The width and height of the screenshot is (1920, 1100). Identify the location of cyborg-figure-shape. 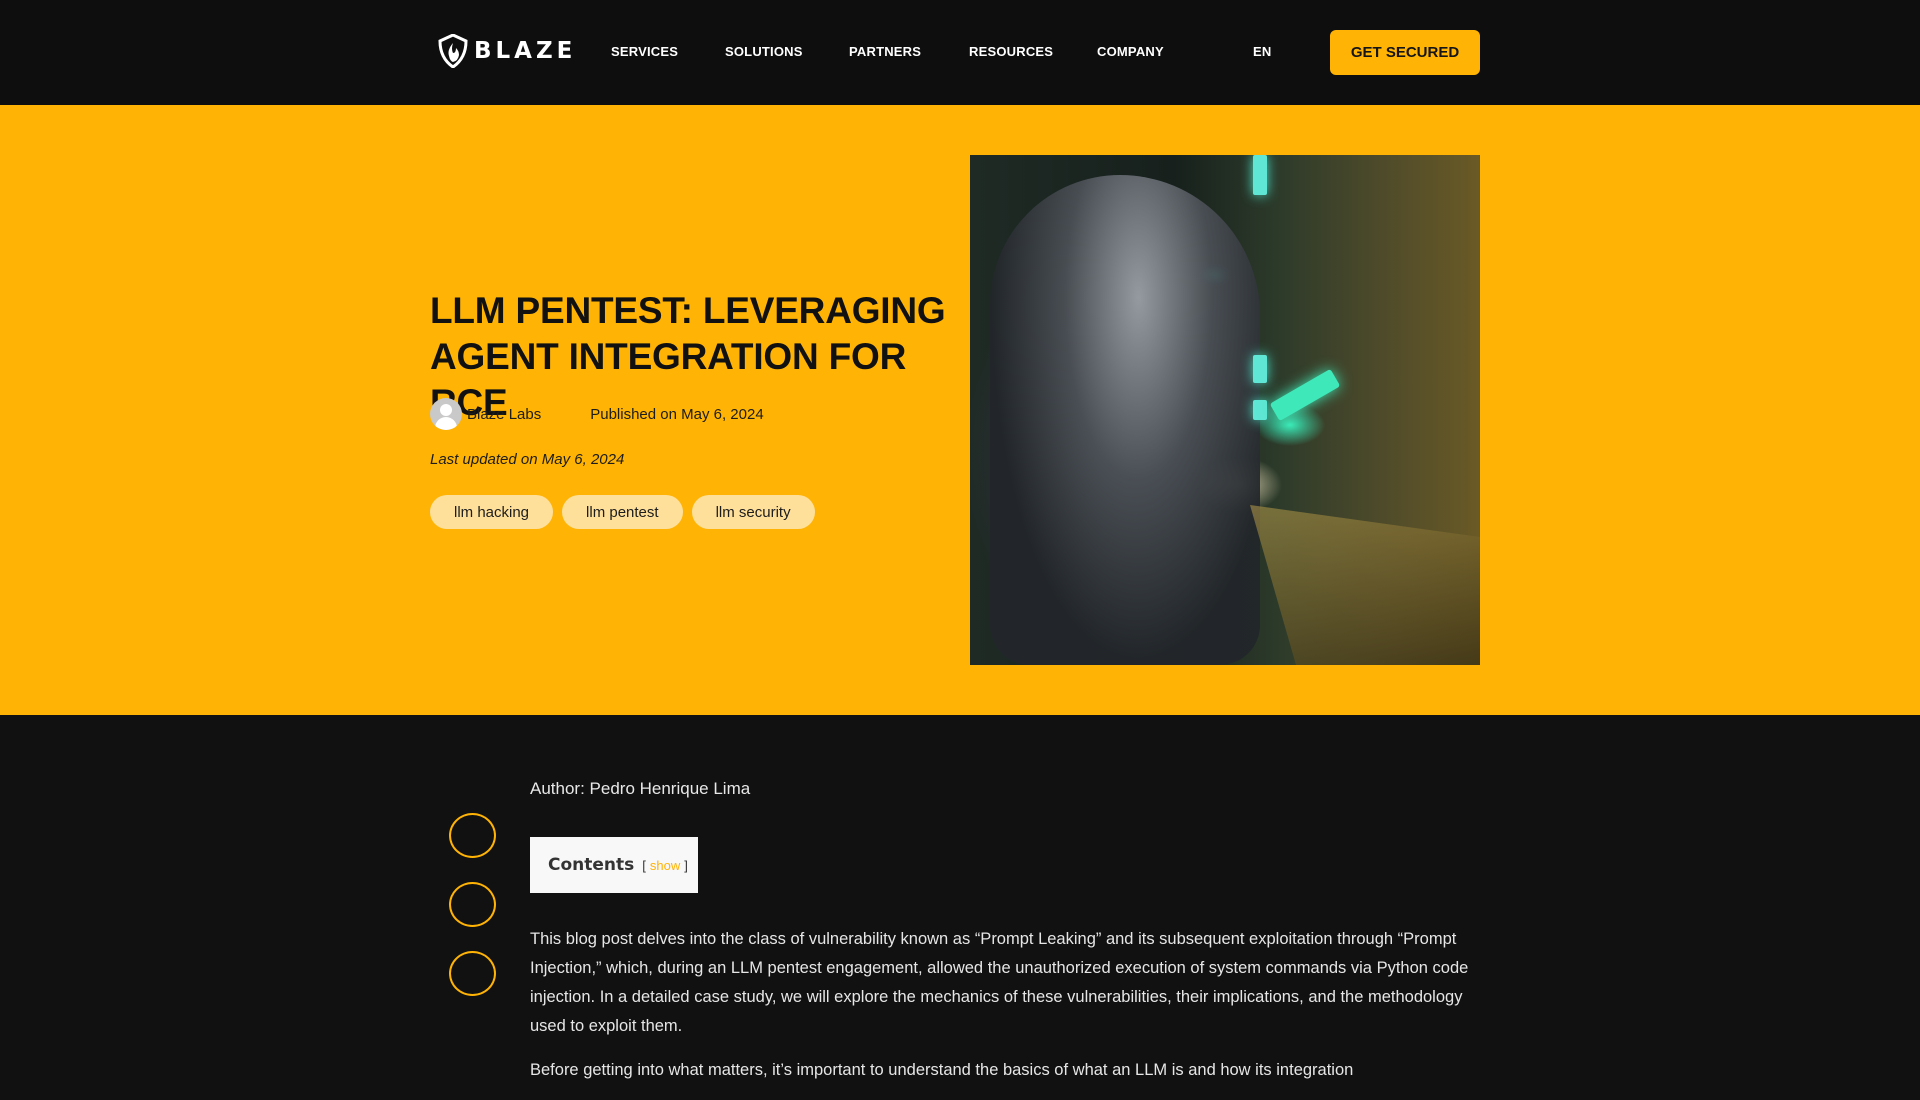
(1125, 420).